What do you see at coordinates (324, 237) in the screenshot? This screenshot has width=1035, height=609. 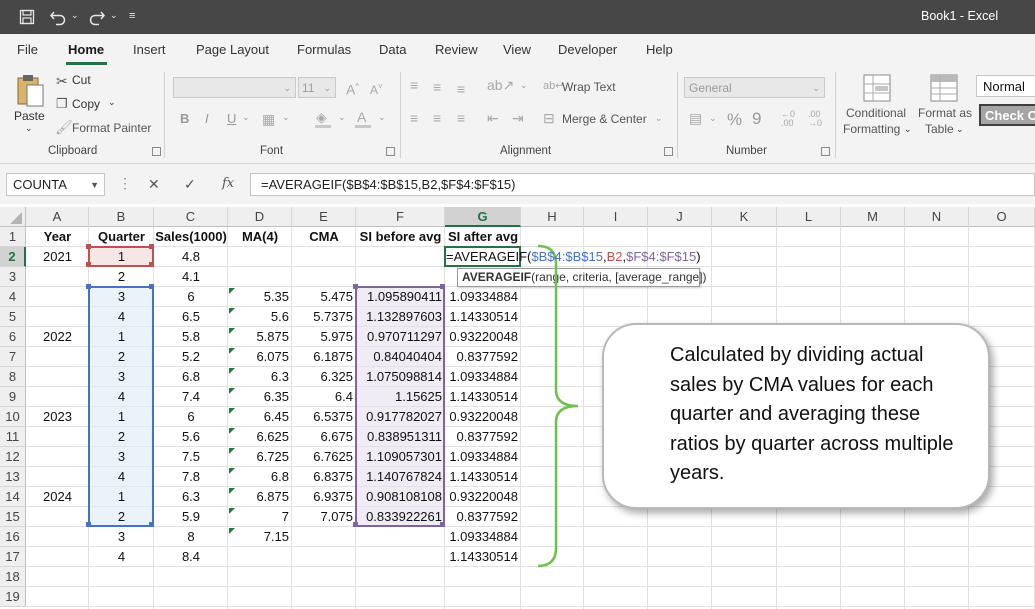 I see `cell-e1: CMA` at bounding box center [324, 237].